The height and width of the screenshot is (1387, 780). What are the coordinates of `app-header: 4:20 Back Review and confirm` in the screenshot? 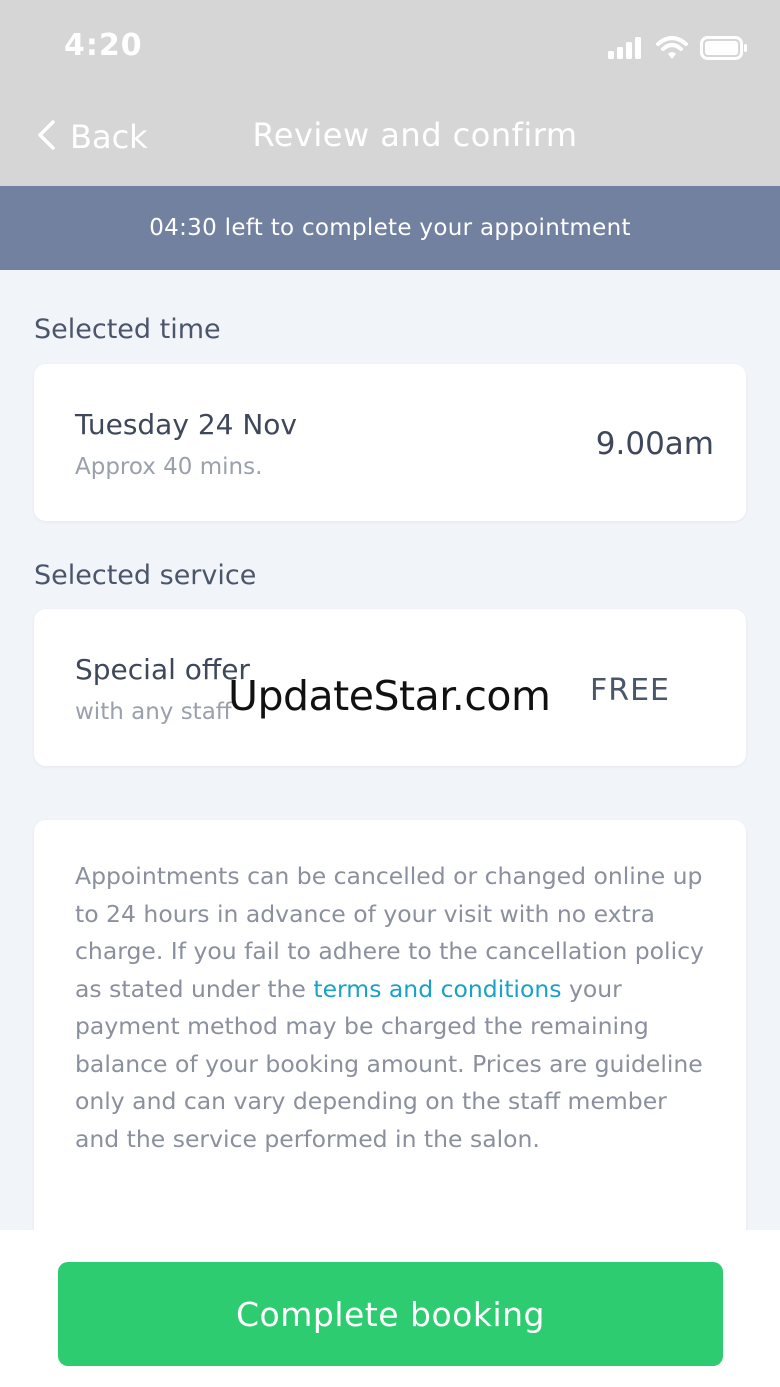 It's located at (390, 93).